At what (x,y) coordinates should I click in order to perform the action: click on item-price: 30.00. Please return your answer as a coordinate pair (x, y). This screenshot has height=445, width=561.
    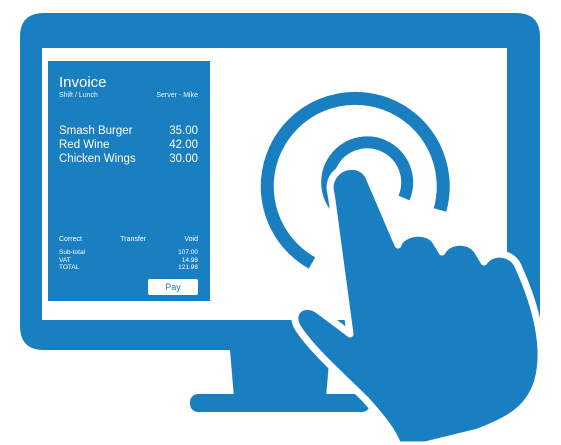
    Looking at the image, I should click on (183, 159).